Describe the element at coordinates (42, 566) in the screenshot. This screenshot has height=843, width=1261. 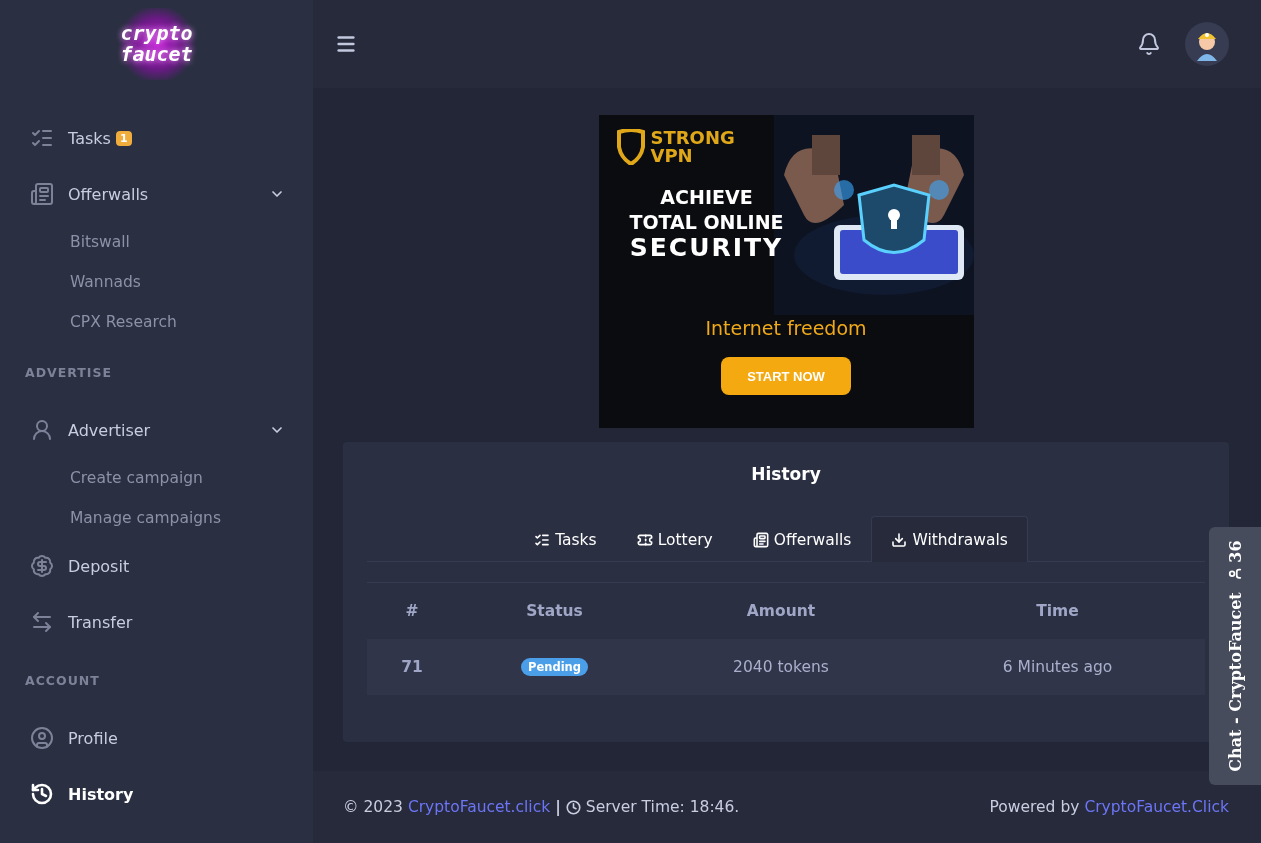
I see `dollar-icon` at that location.